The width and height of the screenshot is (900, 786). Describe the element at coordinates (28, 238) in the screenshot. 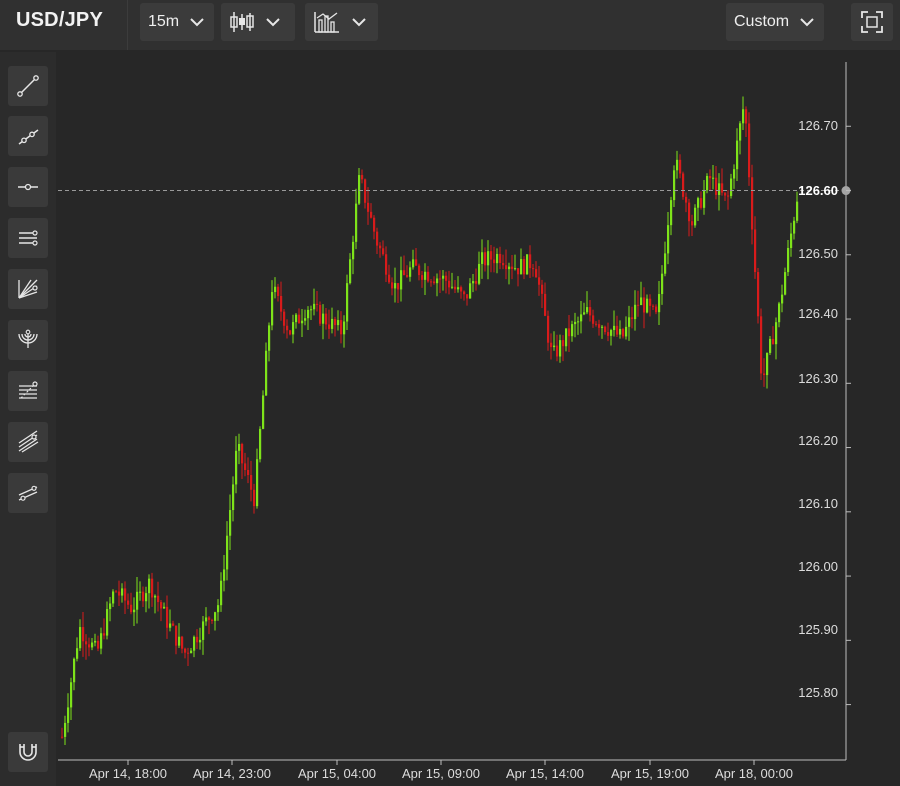

I see `parallel-channel-tool` at that location.